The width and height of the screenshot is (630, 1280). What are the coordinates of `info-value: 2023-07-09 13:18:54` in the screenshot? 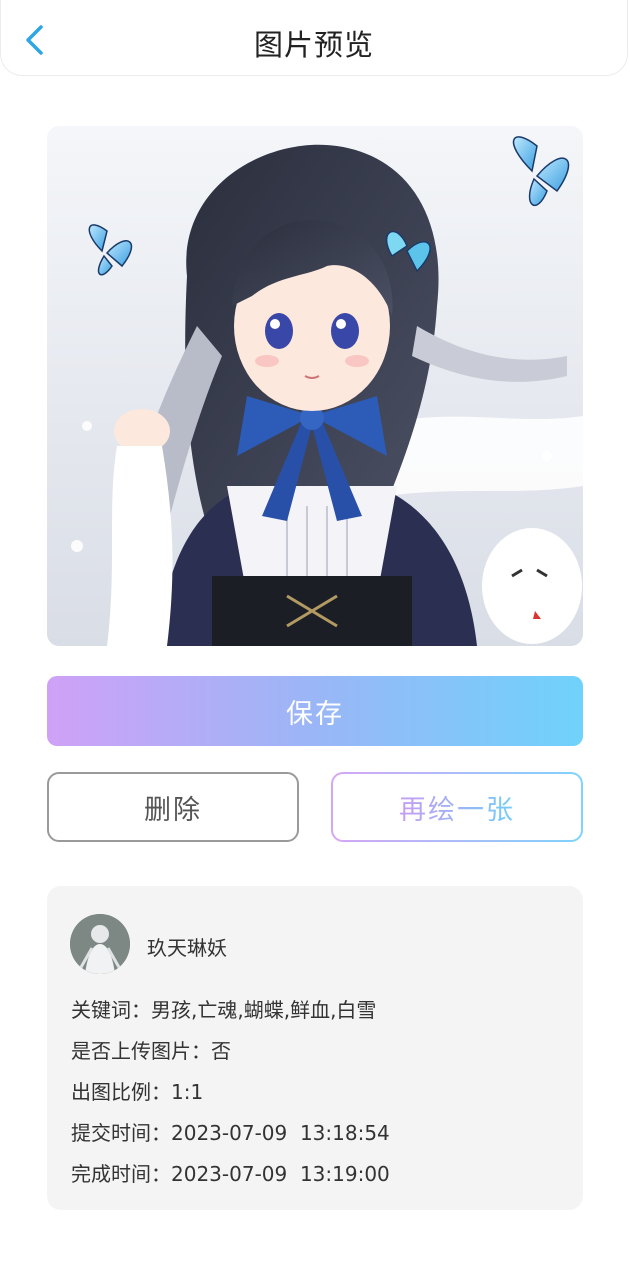 It's located at (280, 1133).